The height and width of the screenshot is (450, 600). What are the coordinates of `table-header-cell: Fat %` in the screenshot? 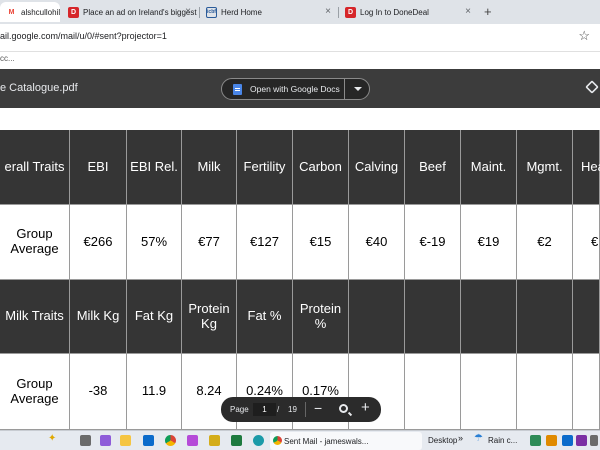 It's located at (265, 317).